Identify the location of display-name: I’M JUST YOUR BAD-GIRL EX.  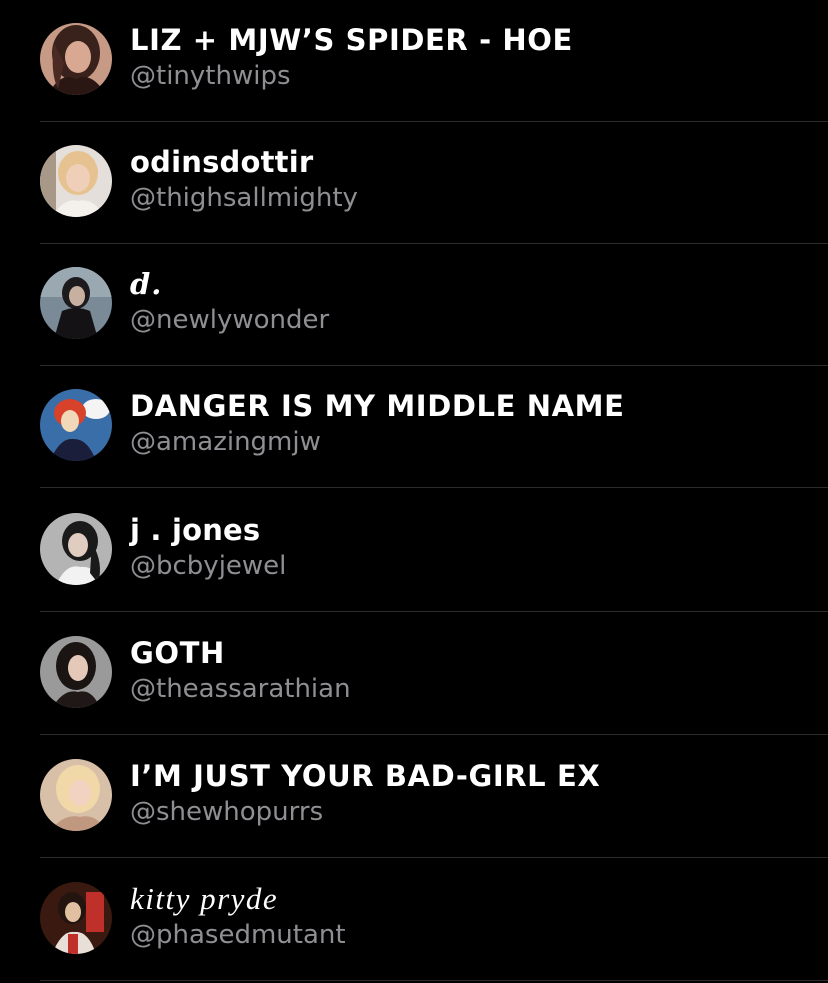
(365, 776).